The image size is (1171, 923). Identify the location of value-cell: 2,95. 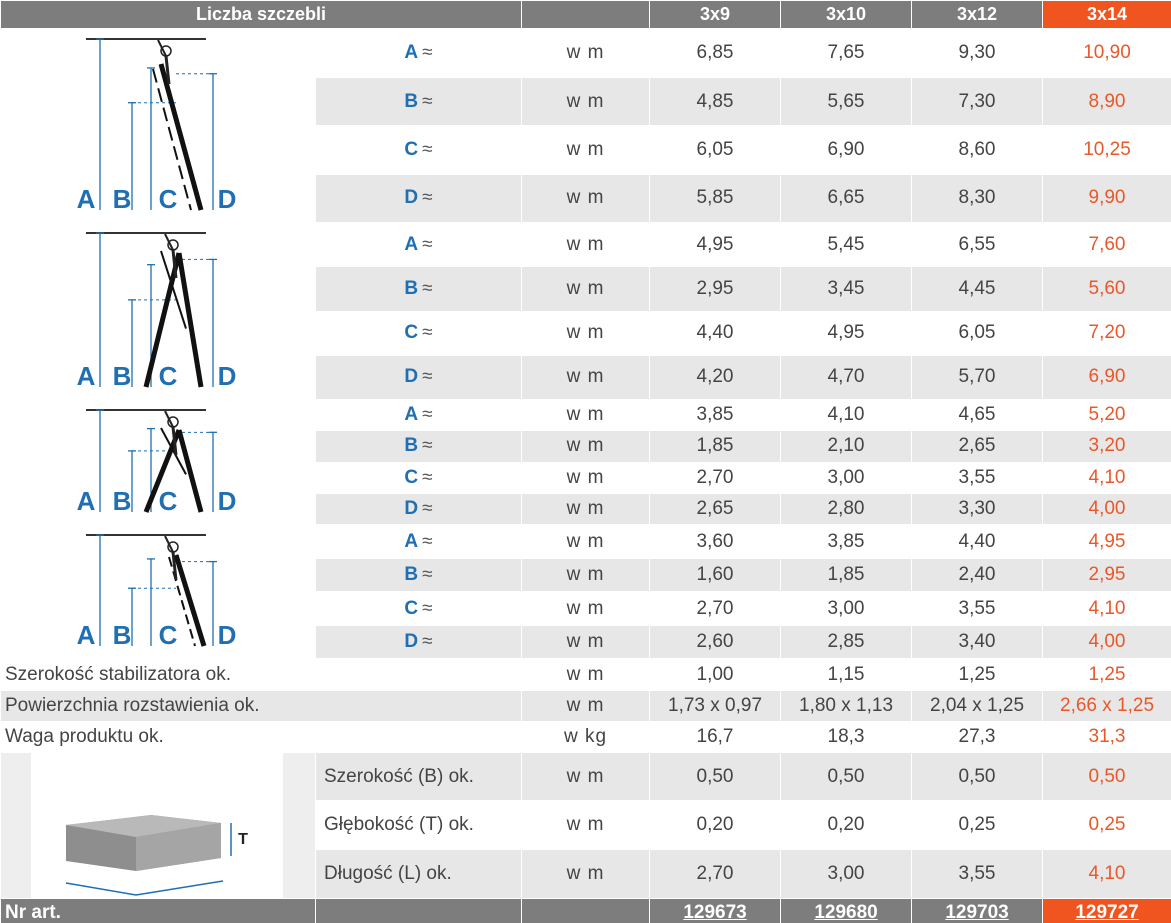
(1106, 575).